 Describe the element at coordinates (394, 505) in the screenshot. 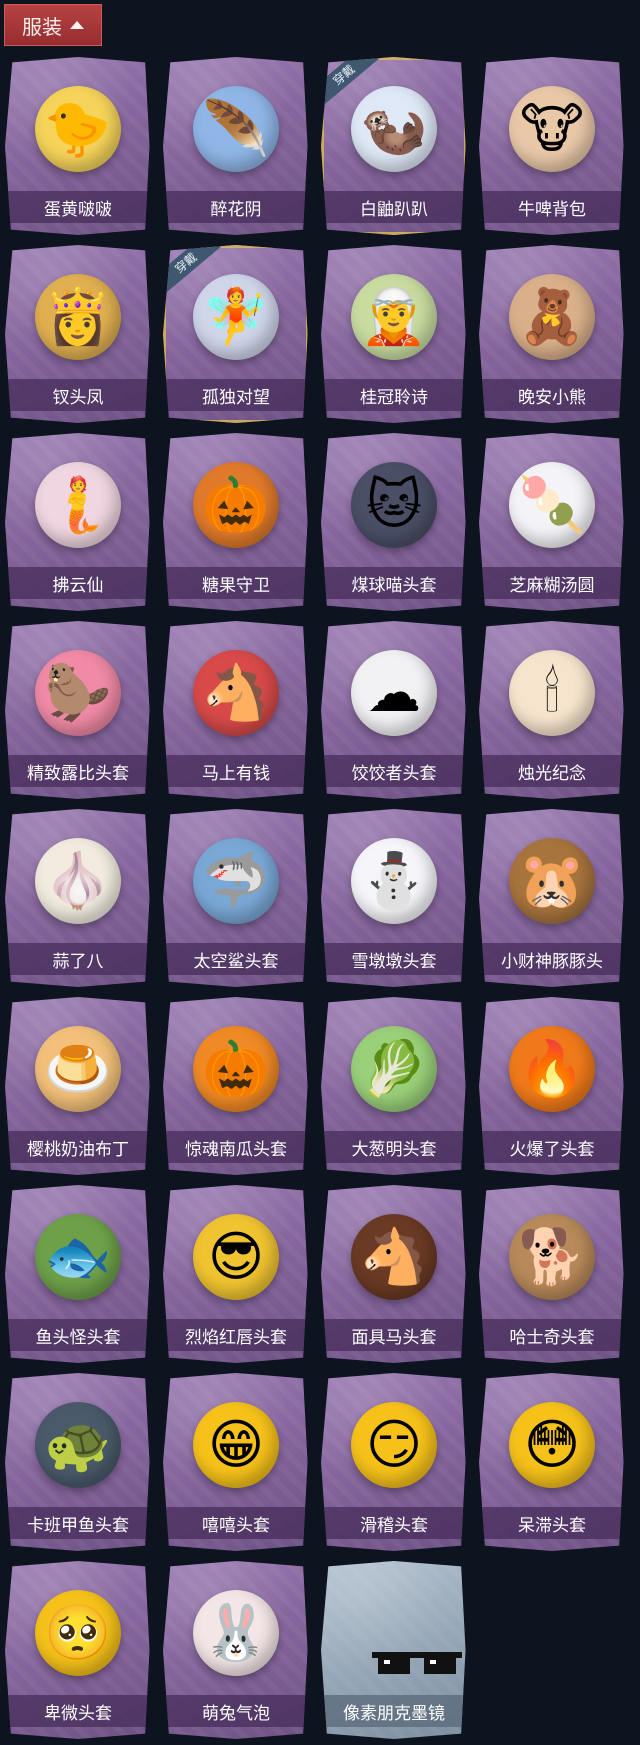

I see `black-cat-head-icon: 🐱` at that location.